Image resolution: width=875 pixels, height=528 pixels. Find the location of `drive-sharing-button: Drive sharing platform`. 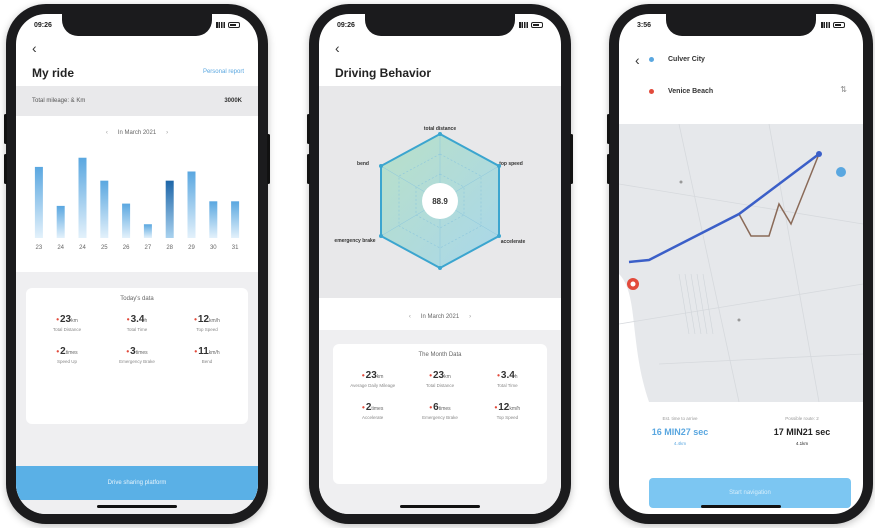

drive-sharing-button: Drive sharing platform is located at coordinates (137, 483).